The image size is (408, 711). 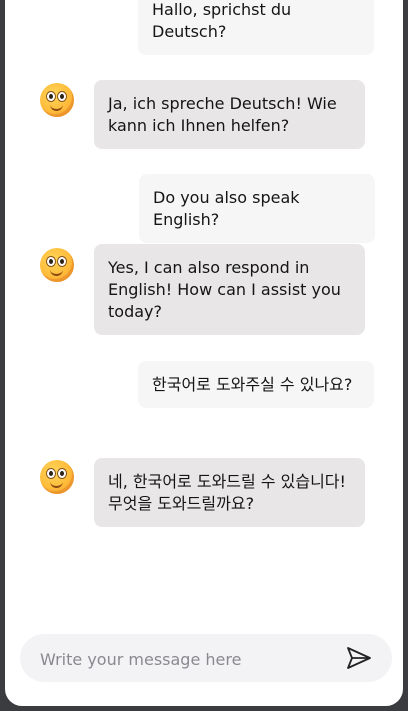 I want to click on user-message: 한국어로 도와주실 수 있나요?, so click(x=256, y=384).